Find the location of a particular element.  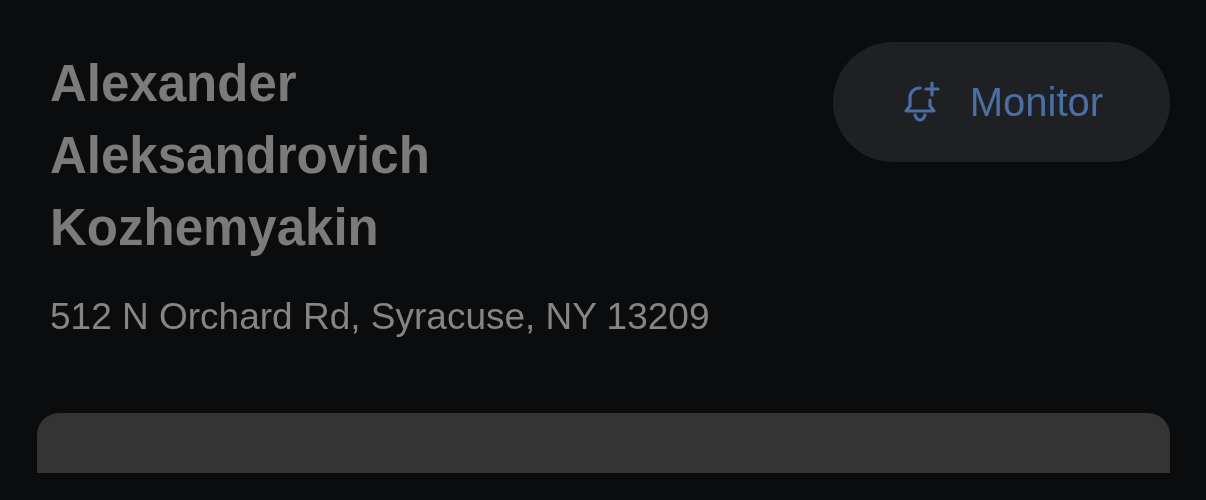

person-name: Alexander Aleksandrovich Kozhemyakin is located at coordinates (240, 156).